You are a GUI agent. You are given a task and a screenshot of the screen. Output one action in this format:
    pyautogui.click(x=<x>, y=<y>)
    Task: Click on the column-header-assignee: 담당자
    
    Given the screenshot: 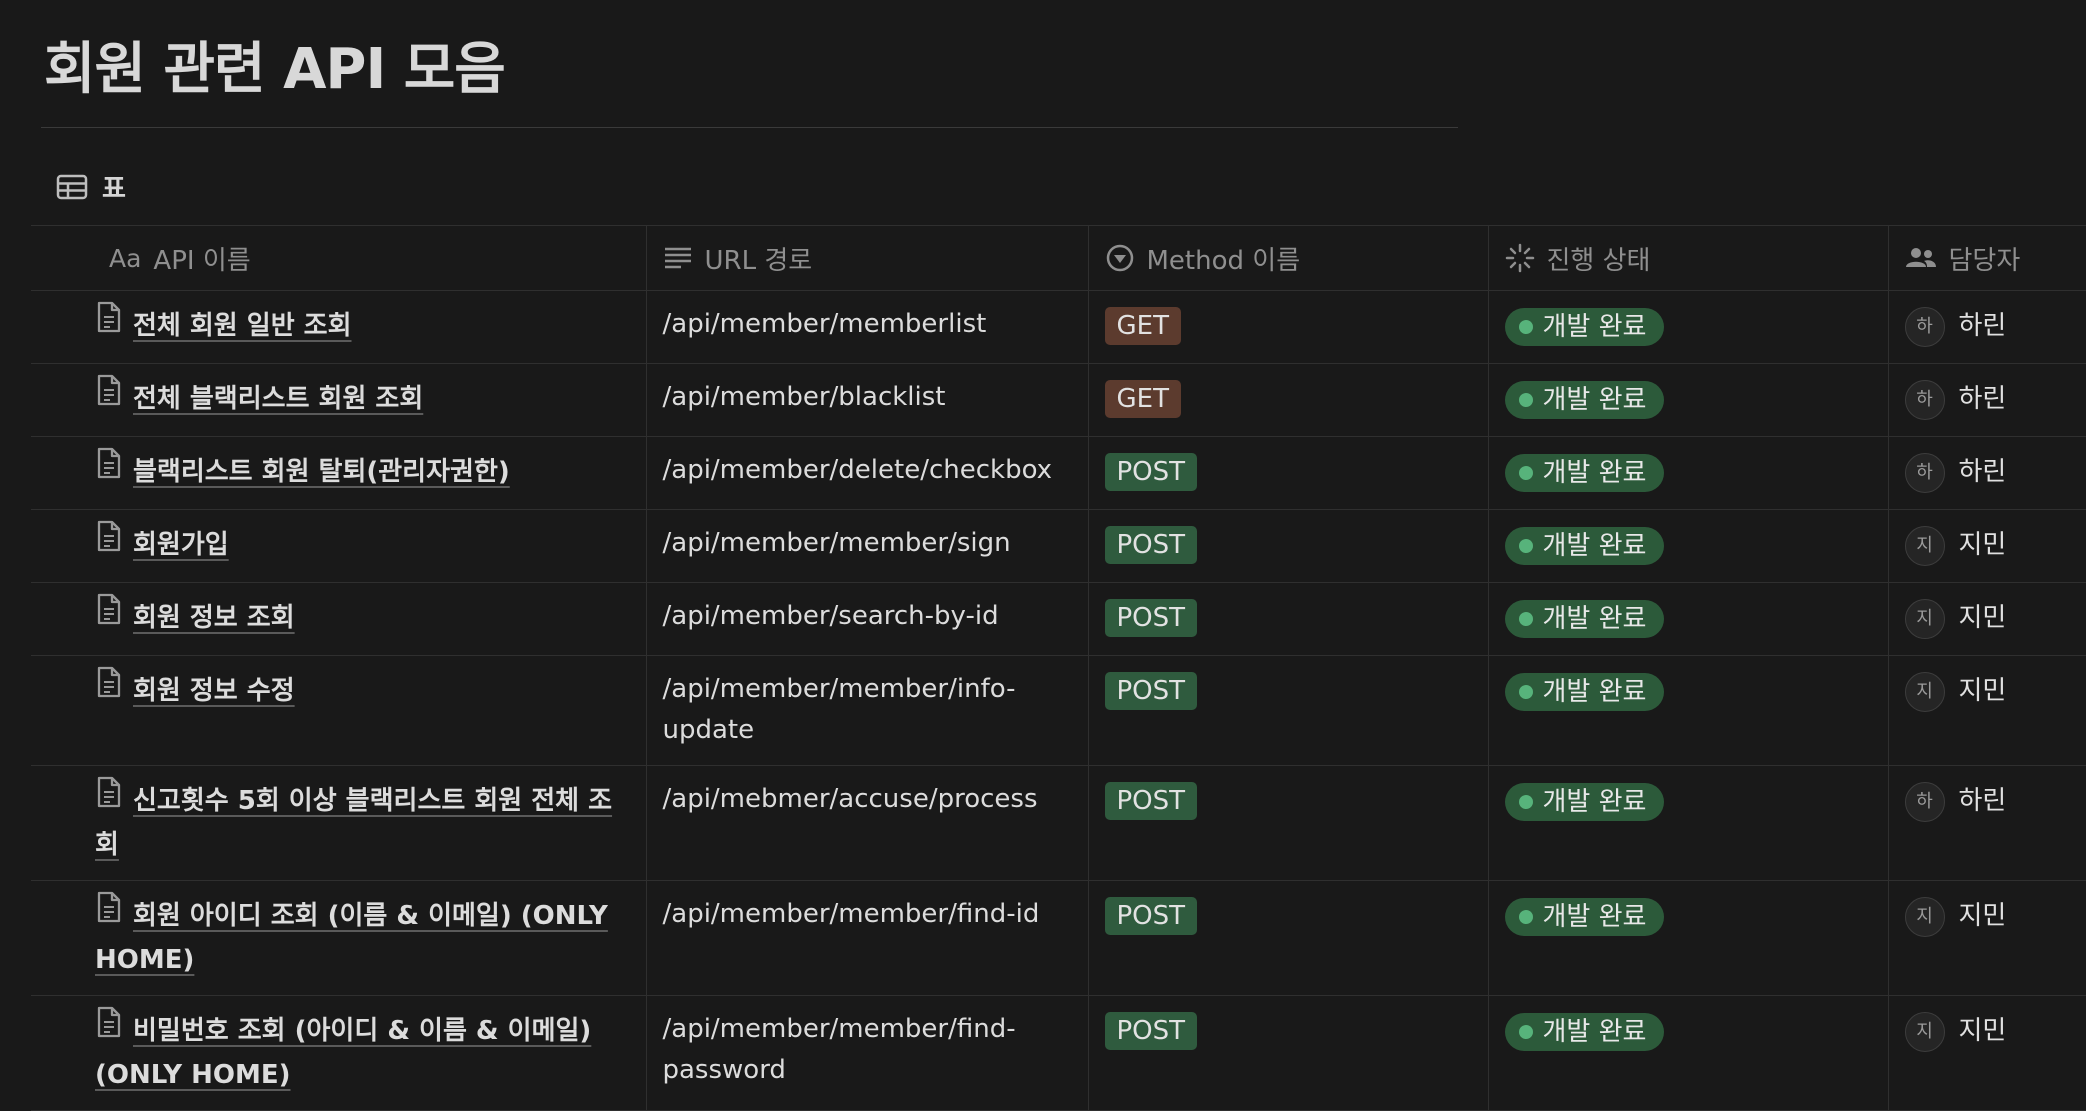 What is the action you would take?
    pyautogui.click(x=1987, y=258)
    